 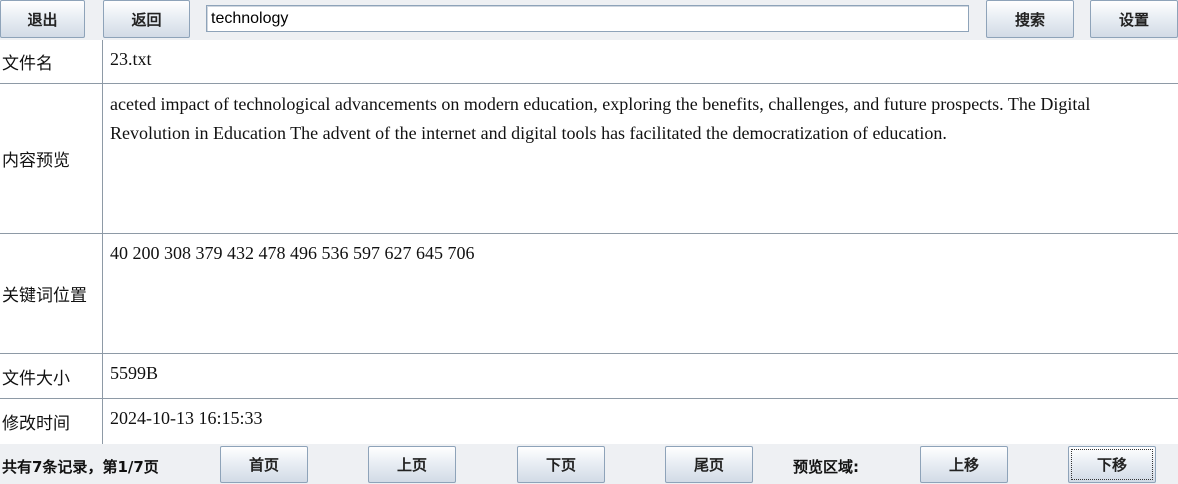 I want to click on file-name-label: 文件名, so click(x=51, y=61).